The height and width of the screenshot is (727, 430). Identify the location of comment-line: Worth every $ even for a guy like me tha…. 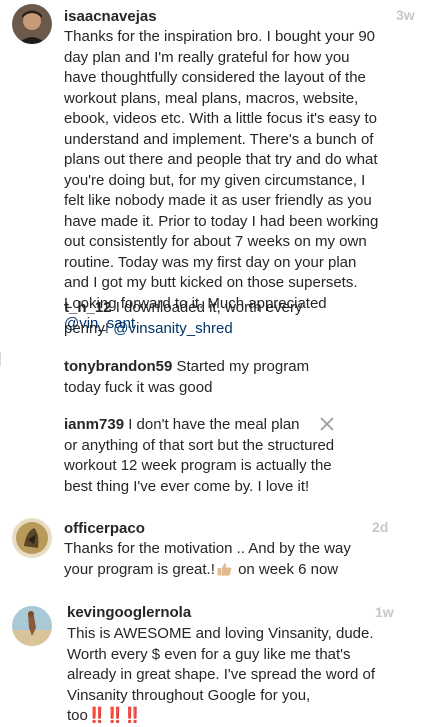
(209, 654).